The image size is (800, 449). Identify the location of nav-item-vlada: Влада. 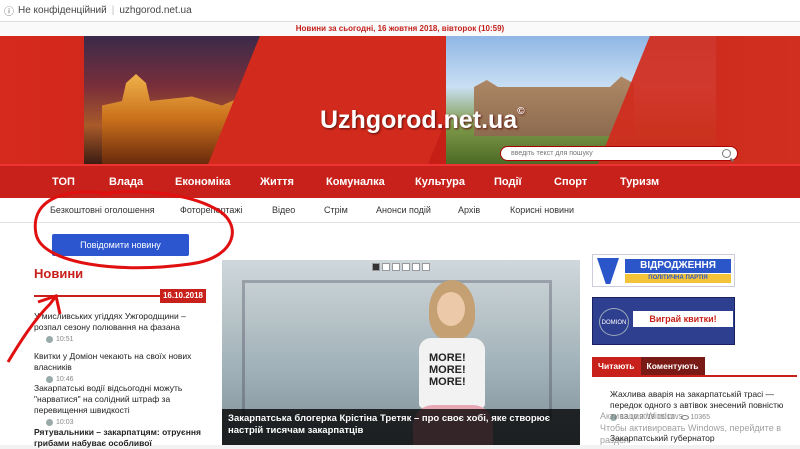
(126, 182).